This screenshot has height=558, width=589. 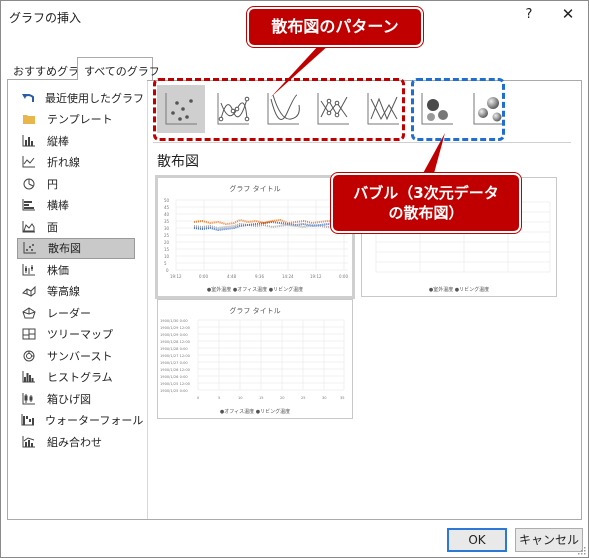 What do you see at coordinates (426, 203) in the screenshot?
I see `callout-bubble: バブル（3次元データ の散布図）` at bounding box center [426, 203].